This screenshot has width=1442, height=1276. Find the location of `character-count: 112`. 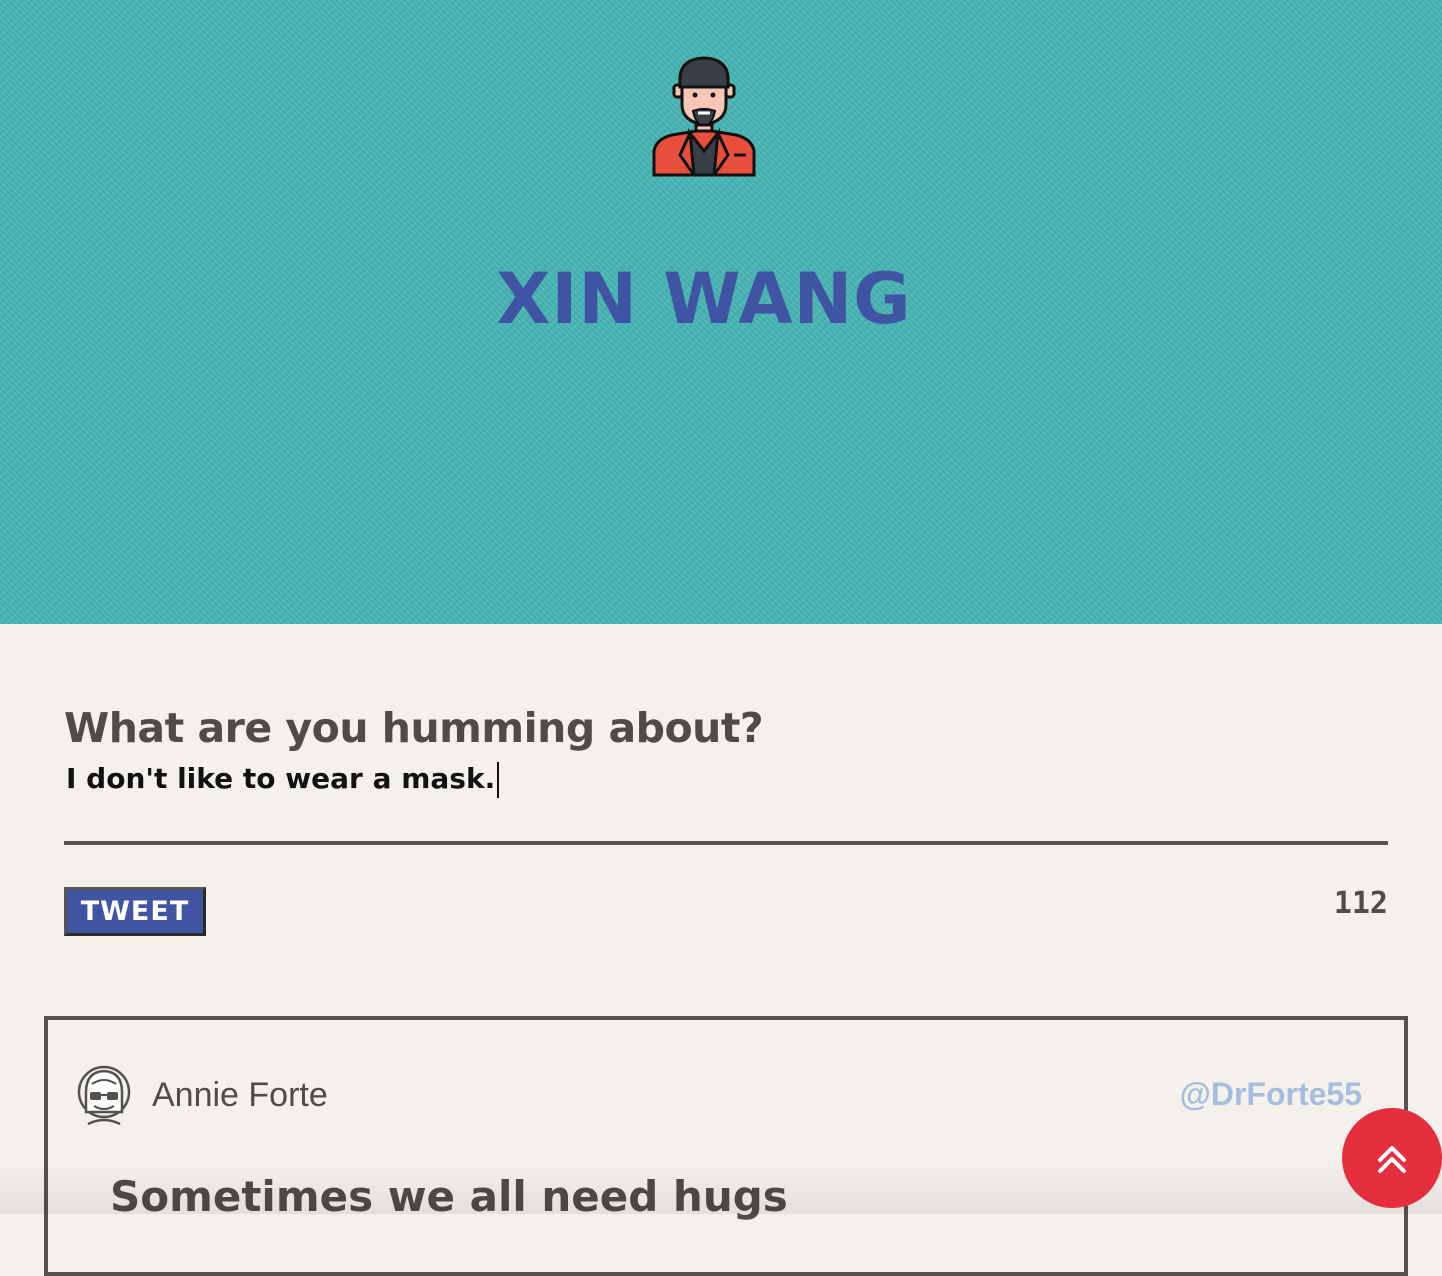

character-count: 112 is located at coordinates (1360, 903).